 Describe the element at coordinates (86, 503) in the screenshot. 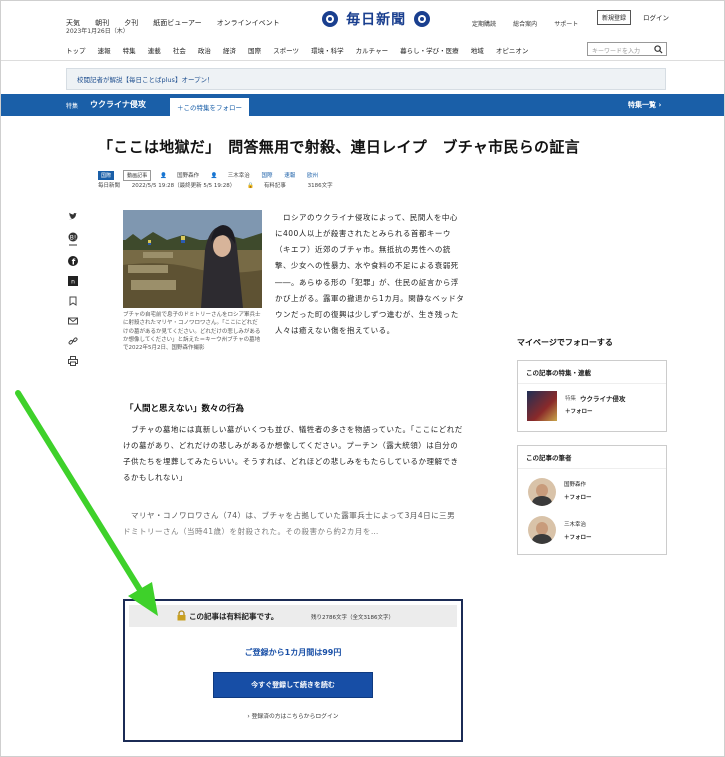

I see `green-arrow-annotation` at that location.